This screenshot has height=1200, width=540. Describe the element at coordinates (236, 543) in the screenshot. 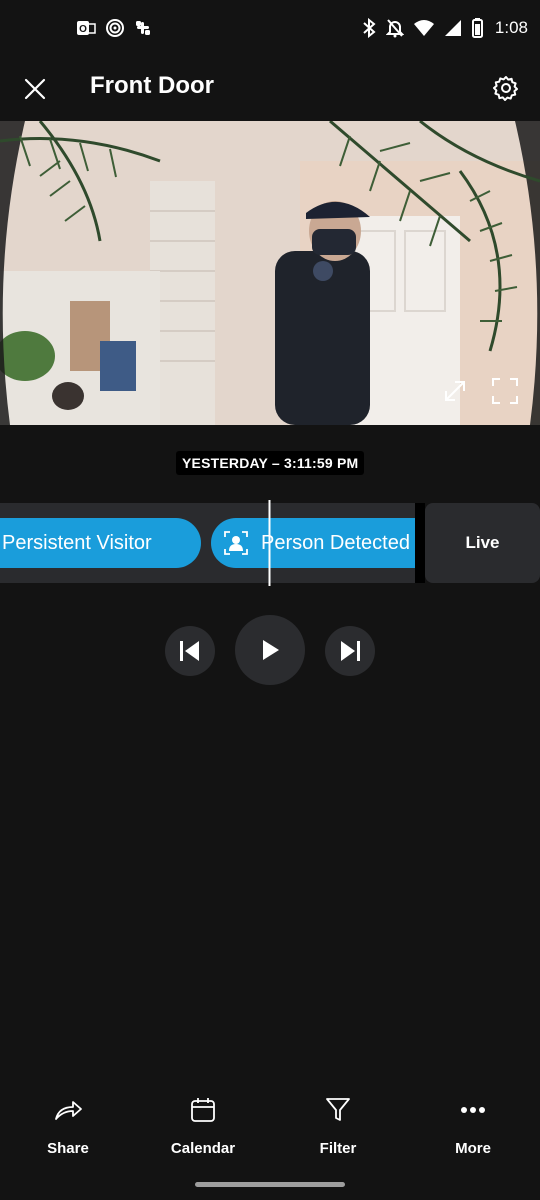

I see `person-icon` at that location.